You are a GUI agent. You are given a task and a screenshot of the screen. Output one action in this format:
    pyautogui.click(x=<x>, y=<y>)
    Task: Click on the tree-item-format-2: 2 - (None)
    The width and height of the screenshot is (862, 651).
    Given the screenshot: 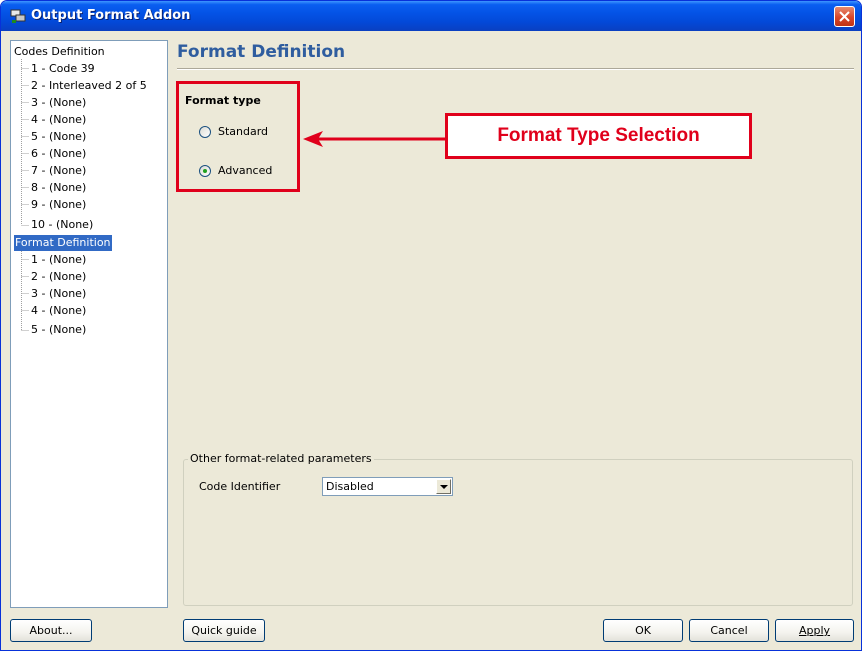 What is the action you would take?
    pyautogui.click(x=58, y=277)
    